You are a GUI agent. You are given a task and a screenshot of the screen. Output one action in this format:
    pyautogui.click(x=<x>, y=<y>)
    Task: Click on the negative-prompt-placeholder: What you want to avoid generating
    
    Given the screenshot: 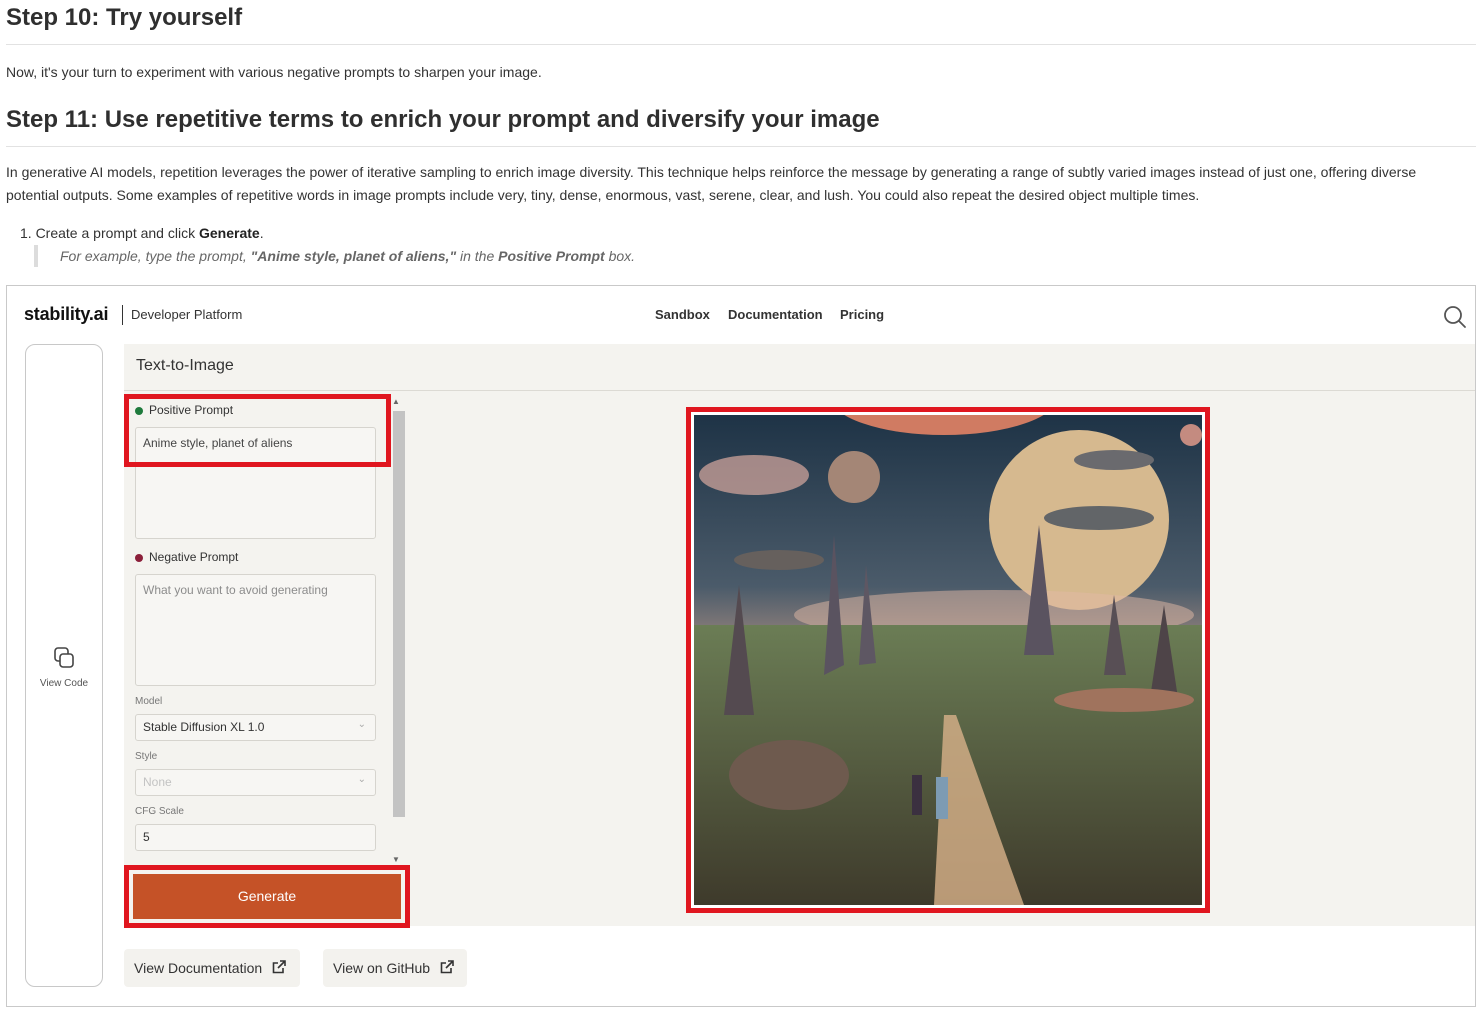 What is the action you would take?
    pyautogui.click(x=235, y=590)
    